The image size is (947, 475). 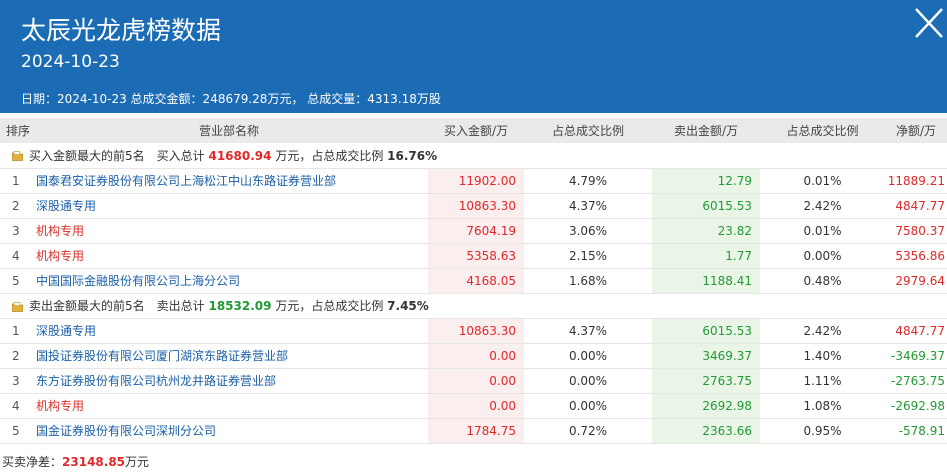 I want to click on row-sell-ratio: 0.48%, so click(x=822, y=281).